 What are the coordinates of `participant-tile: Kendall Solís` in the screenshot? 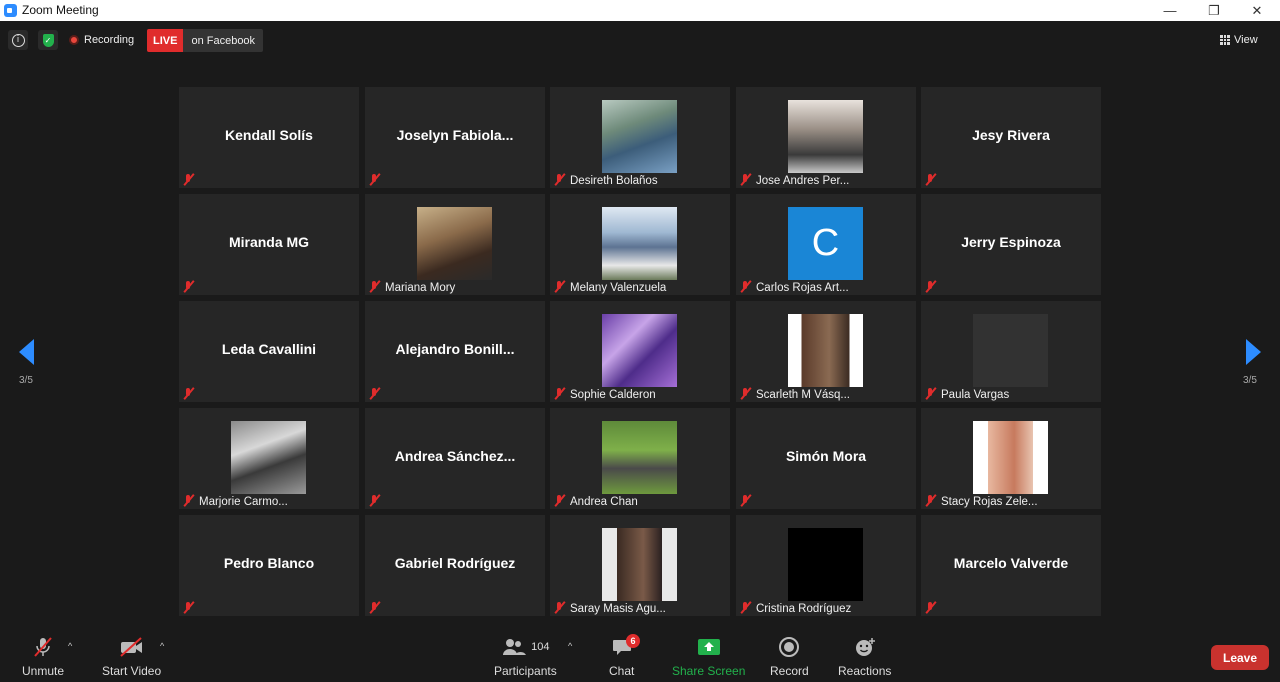 It's located at (269, 137).